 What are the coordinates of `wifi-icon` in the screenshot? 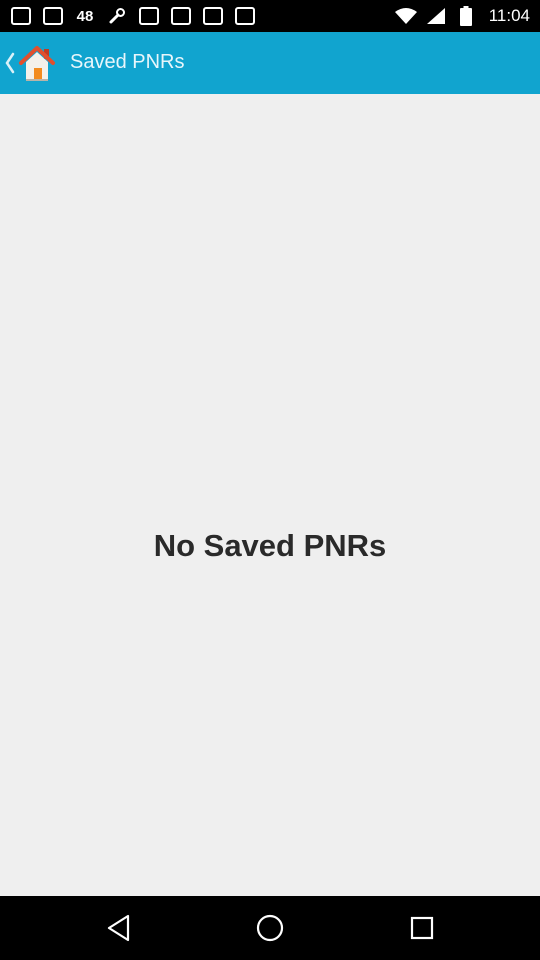 It's located at (405, 16).